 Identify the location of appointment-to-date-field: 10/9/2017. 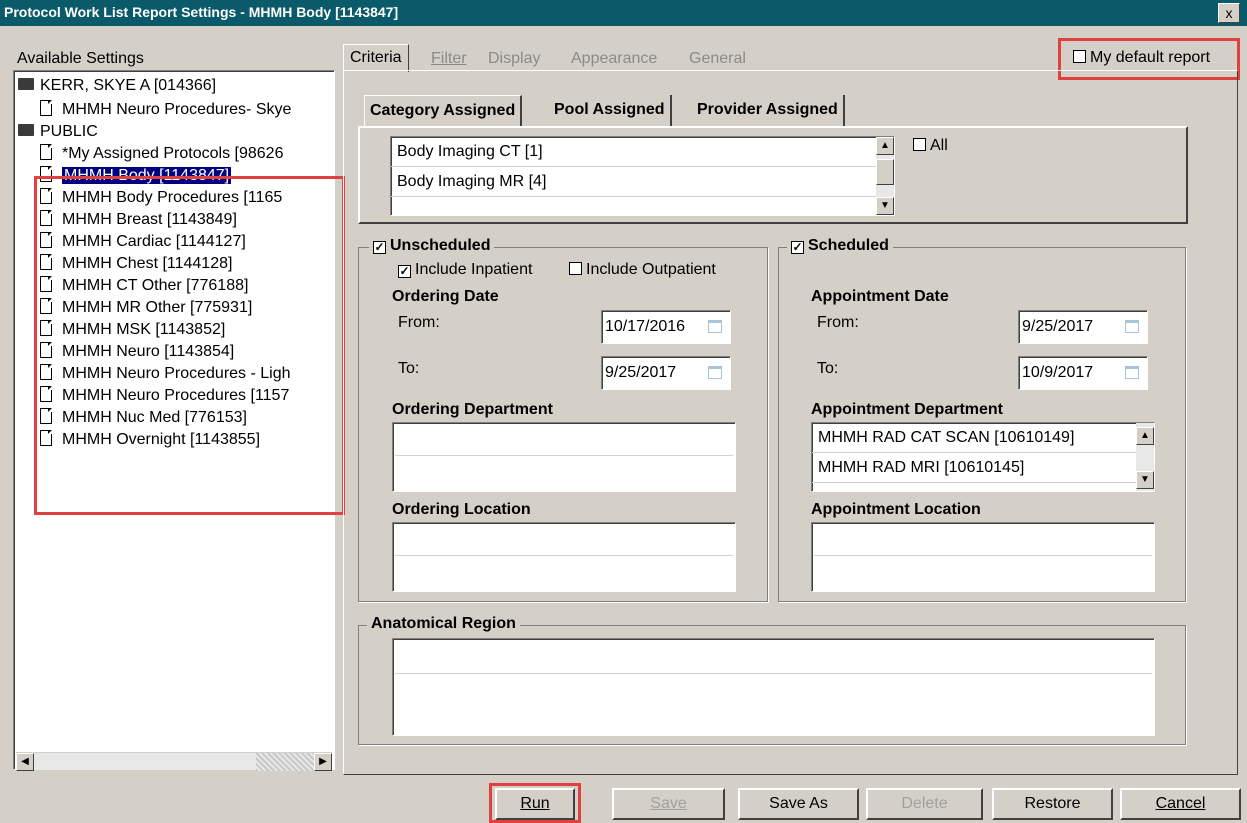
(1083, 373).